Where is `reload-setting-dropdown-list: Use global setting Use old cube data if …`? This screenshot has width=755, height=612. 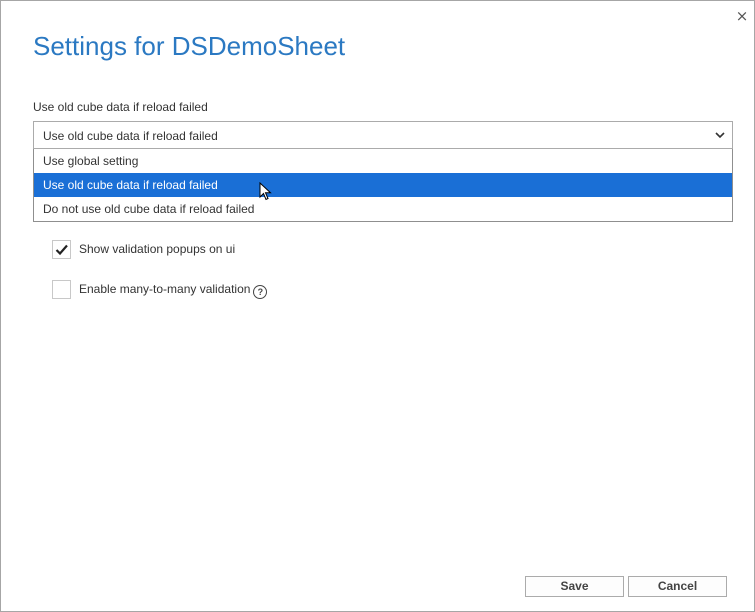 reload-setting-dropdown-list: Use global setting Use old cube data if … is located at coordinates (383, 185).